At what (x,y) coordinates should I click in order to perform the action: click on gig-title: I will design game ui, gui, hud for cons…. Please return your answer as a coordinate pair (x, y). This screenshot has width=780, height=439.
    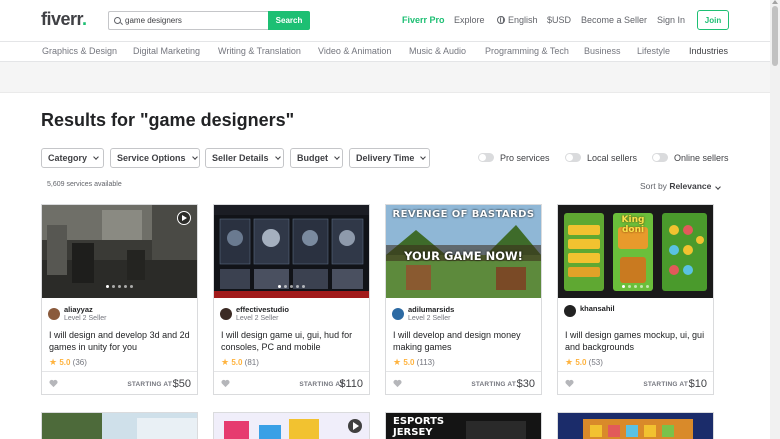
    Looking at the image, I should click on (293, 341).